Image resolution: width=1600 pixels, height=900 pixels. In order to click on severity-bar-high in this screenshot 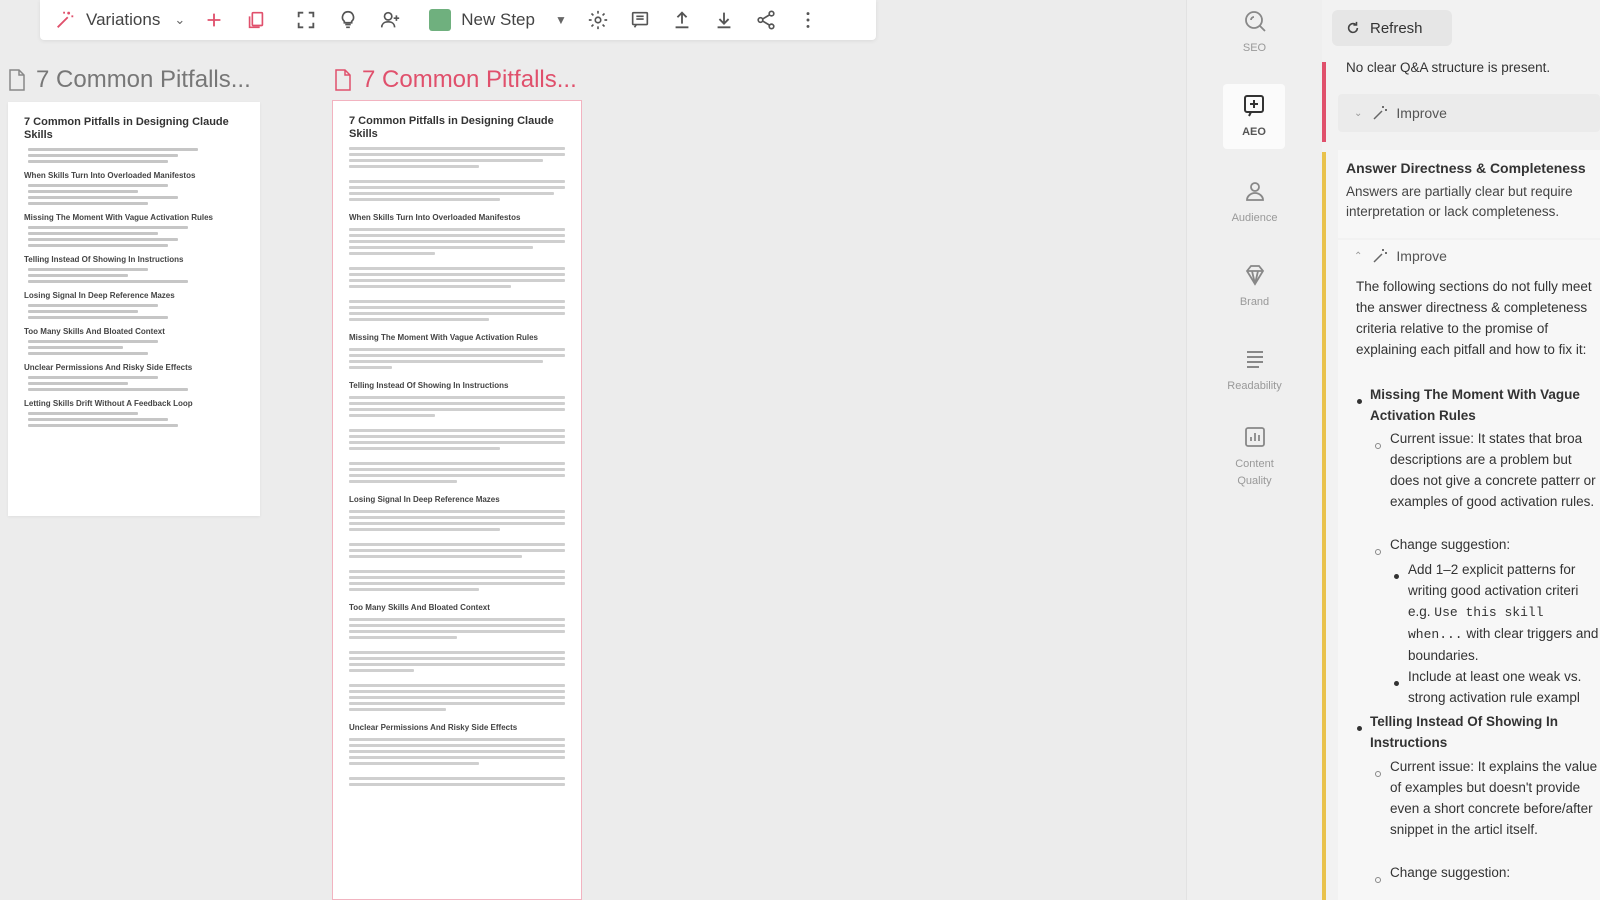, I will do `click(1324, 102)`.